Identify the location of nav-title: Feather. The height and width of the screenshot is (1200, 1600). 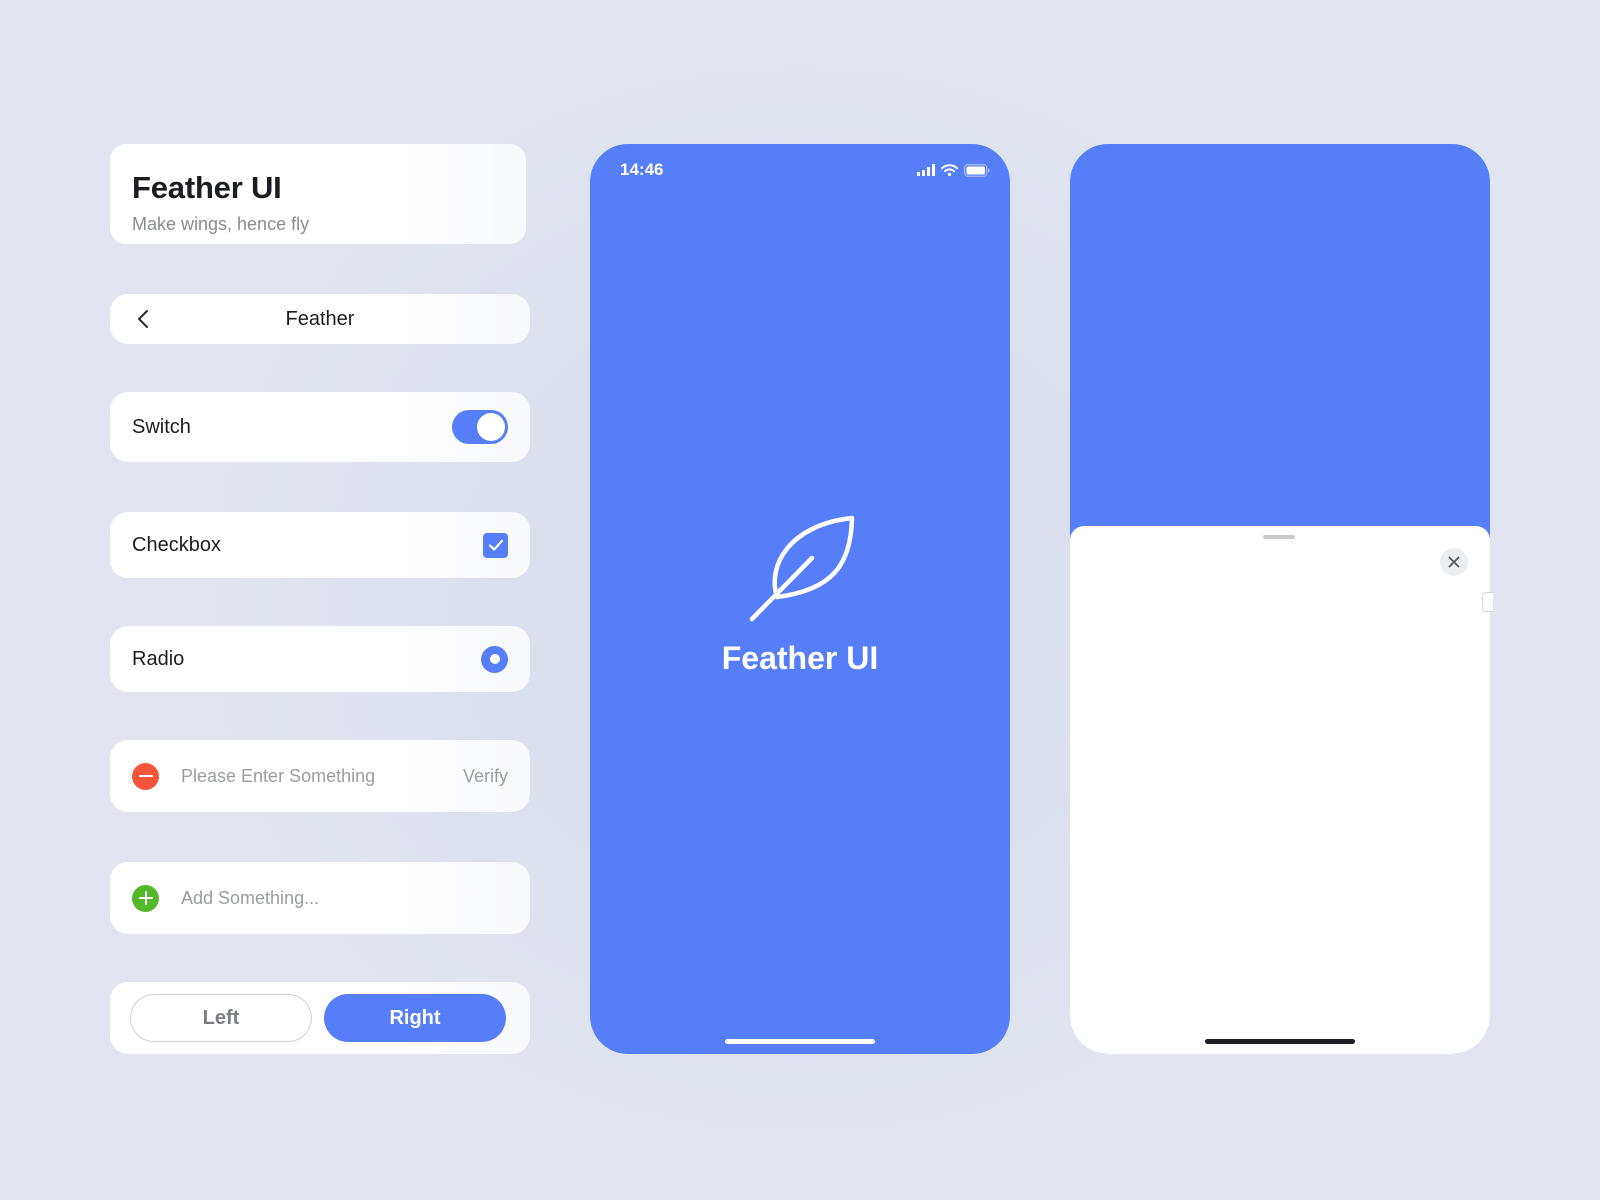
(320, 318).